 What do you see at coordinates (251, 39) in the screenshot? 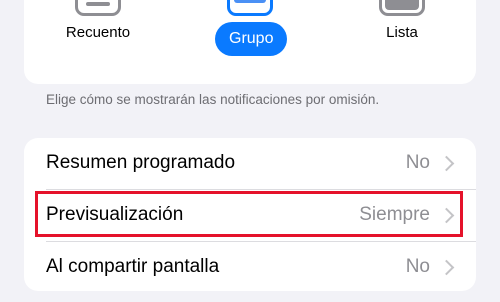
I see `selected-style-pill: Grupo` at bounding box center [251, 39].